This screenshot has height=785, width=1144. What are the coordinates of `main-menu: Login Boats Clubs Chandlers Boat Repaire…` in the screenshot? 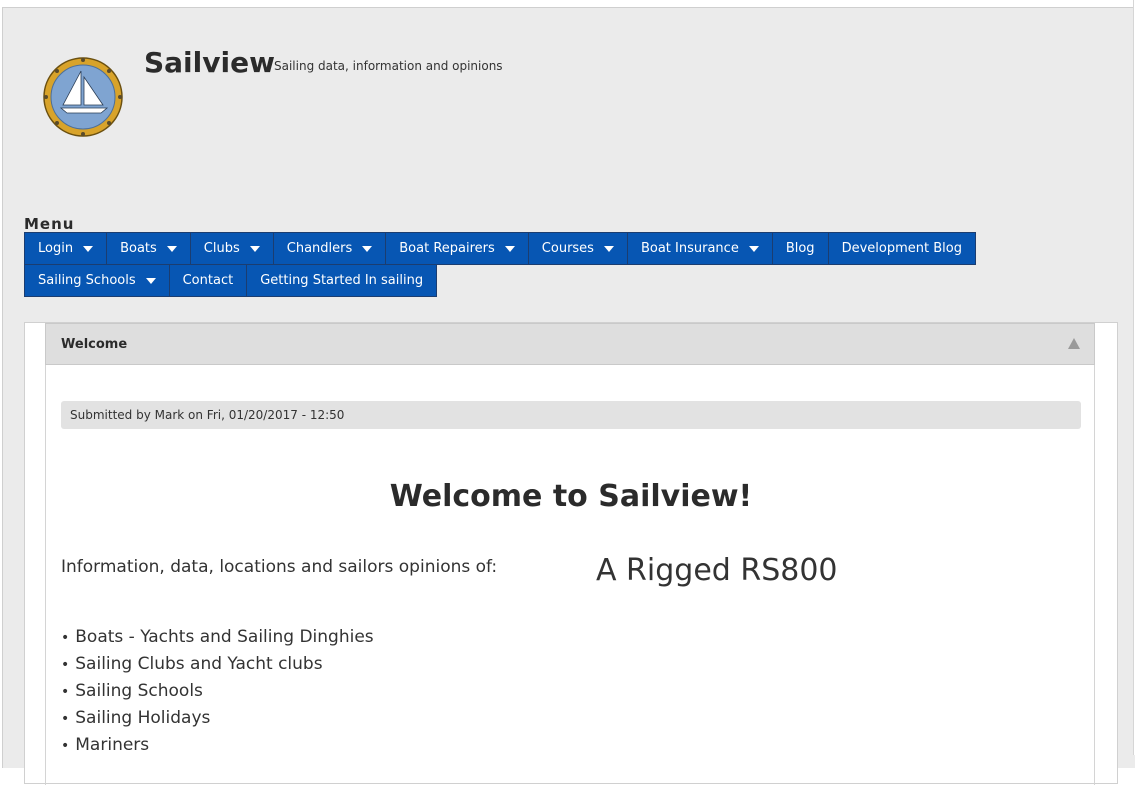 It's located at (565, 264).